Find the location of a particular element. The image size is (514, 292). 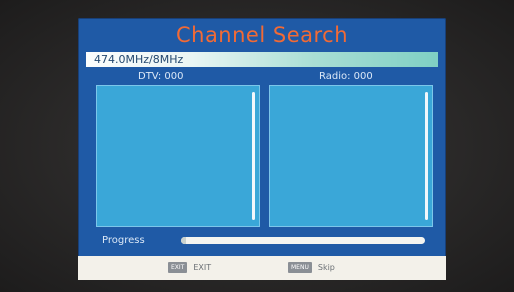

frequency-bar: 474.0MHz/8MHz is located at coordinates (262, 59).